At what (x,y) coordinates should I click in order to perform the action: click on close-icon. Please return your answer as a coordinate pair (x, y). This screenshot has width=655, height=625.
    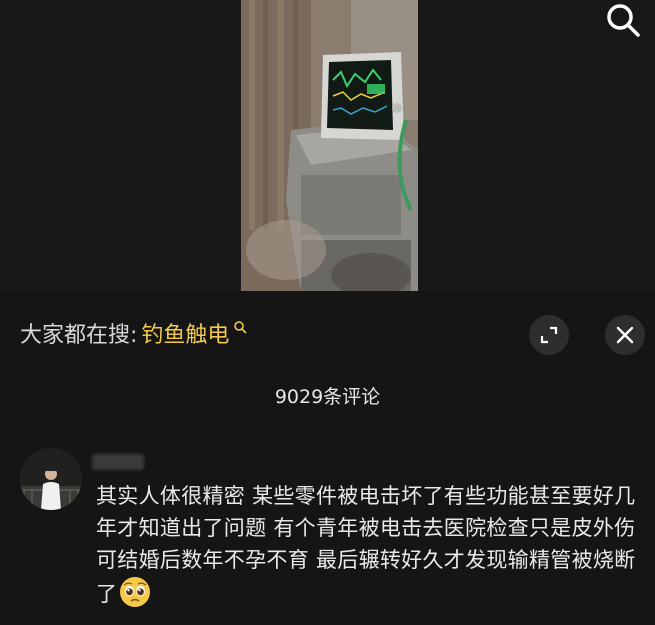
    Looking at the image, I should click on (625, 335).